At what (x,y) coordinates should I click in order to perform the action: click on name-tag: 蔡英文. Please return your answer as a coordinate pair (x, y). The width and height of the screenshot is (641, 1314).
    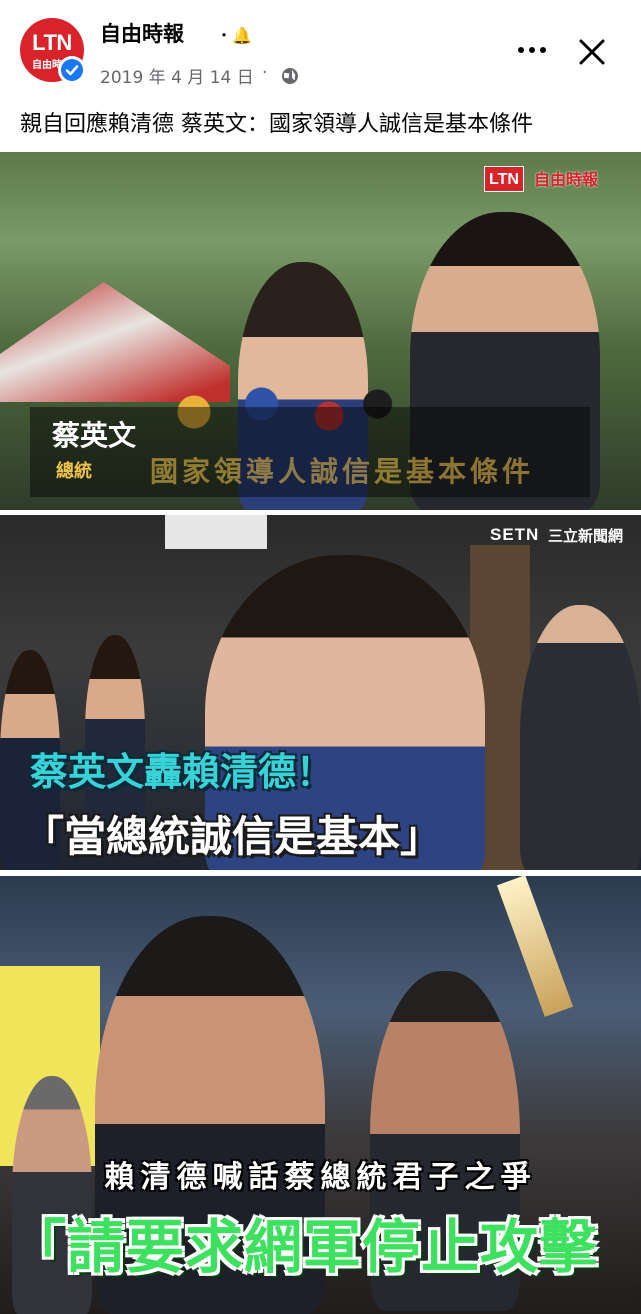
    Looking at the image, I should click on (94, 435).